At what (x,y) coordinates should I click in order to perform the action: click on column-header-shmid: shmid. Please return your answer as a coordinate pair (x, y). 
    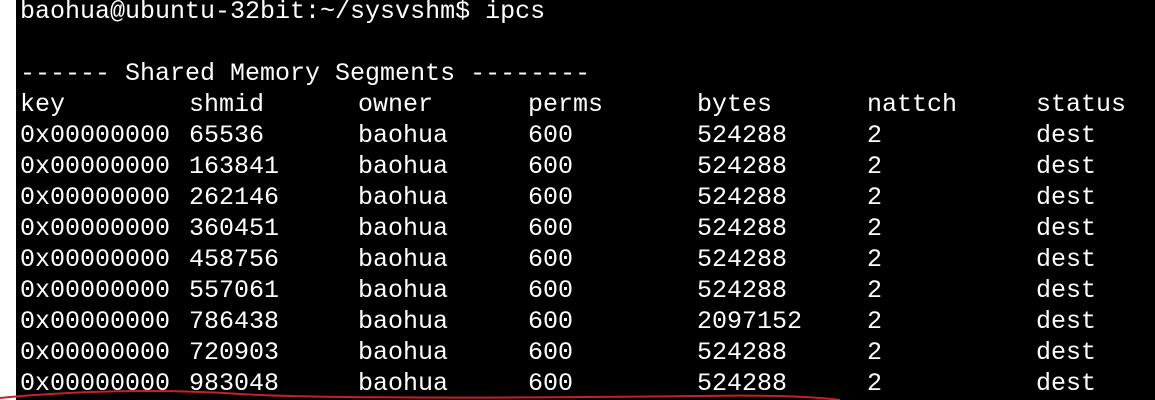
    Looking at the image, I should click on (227, 104).